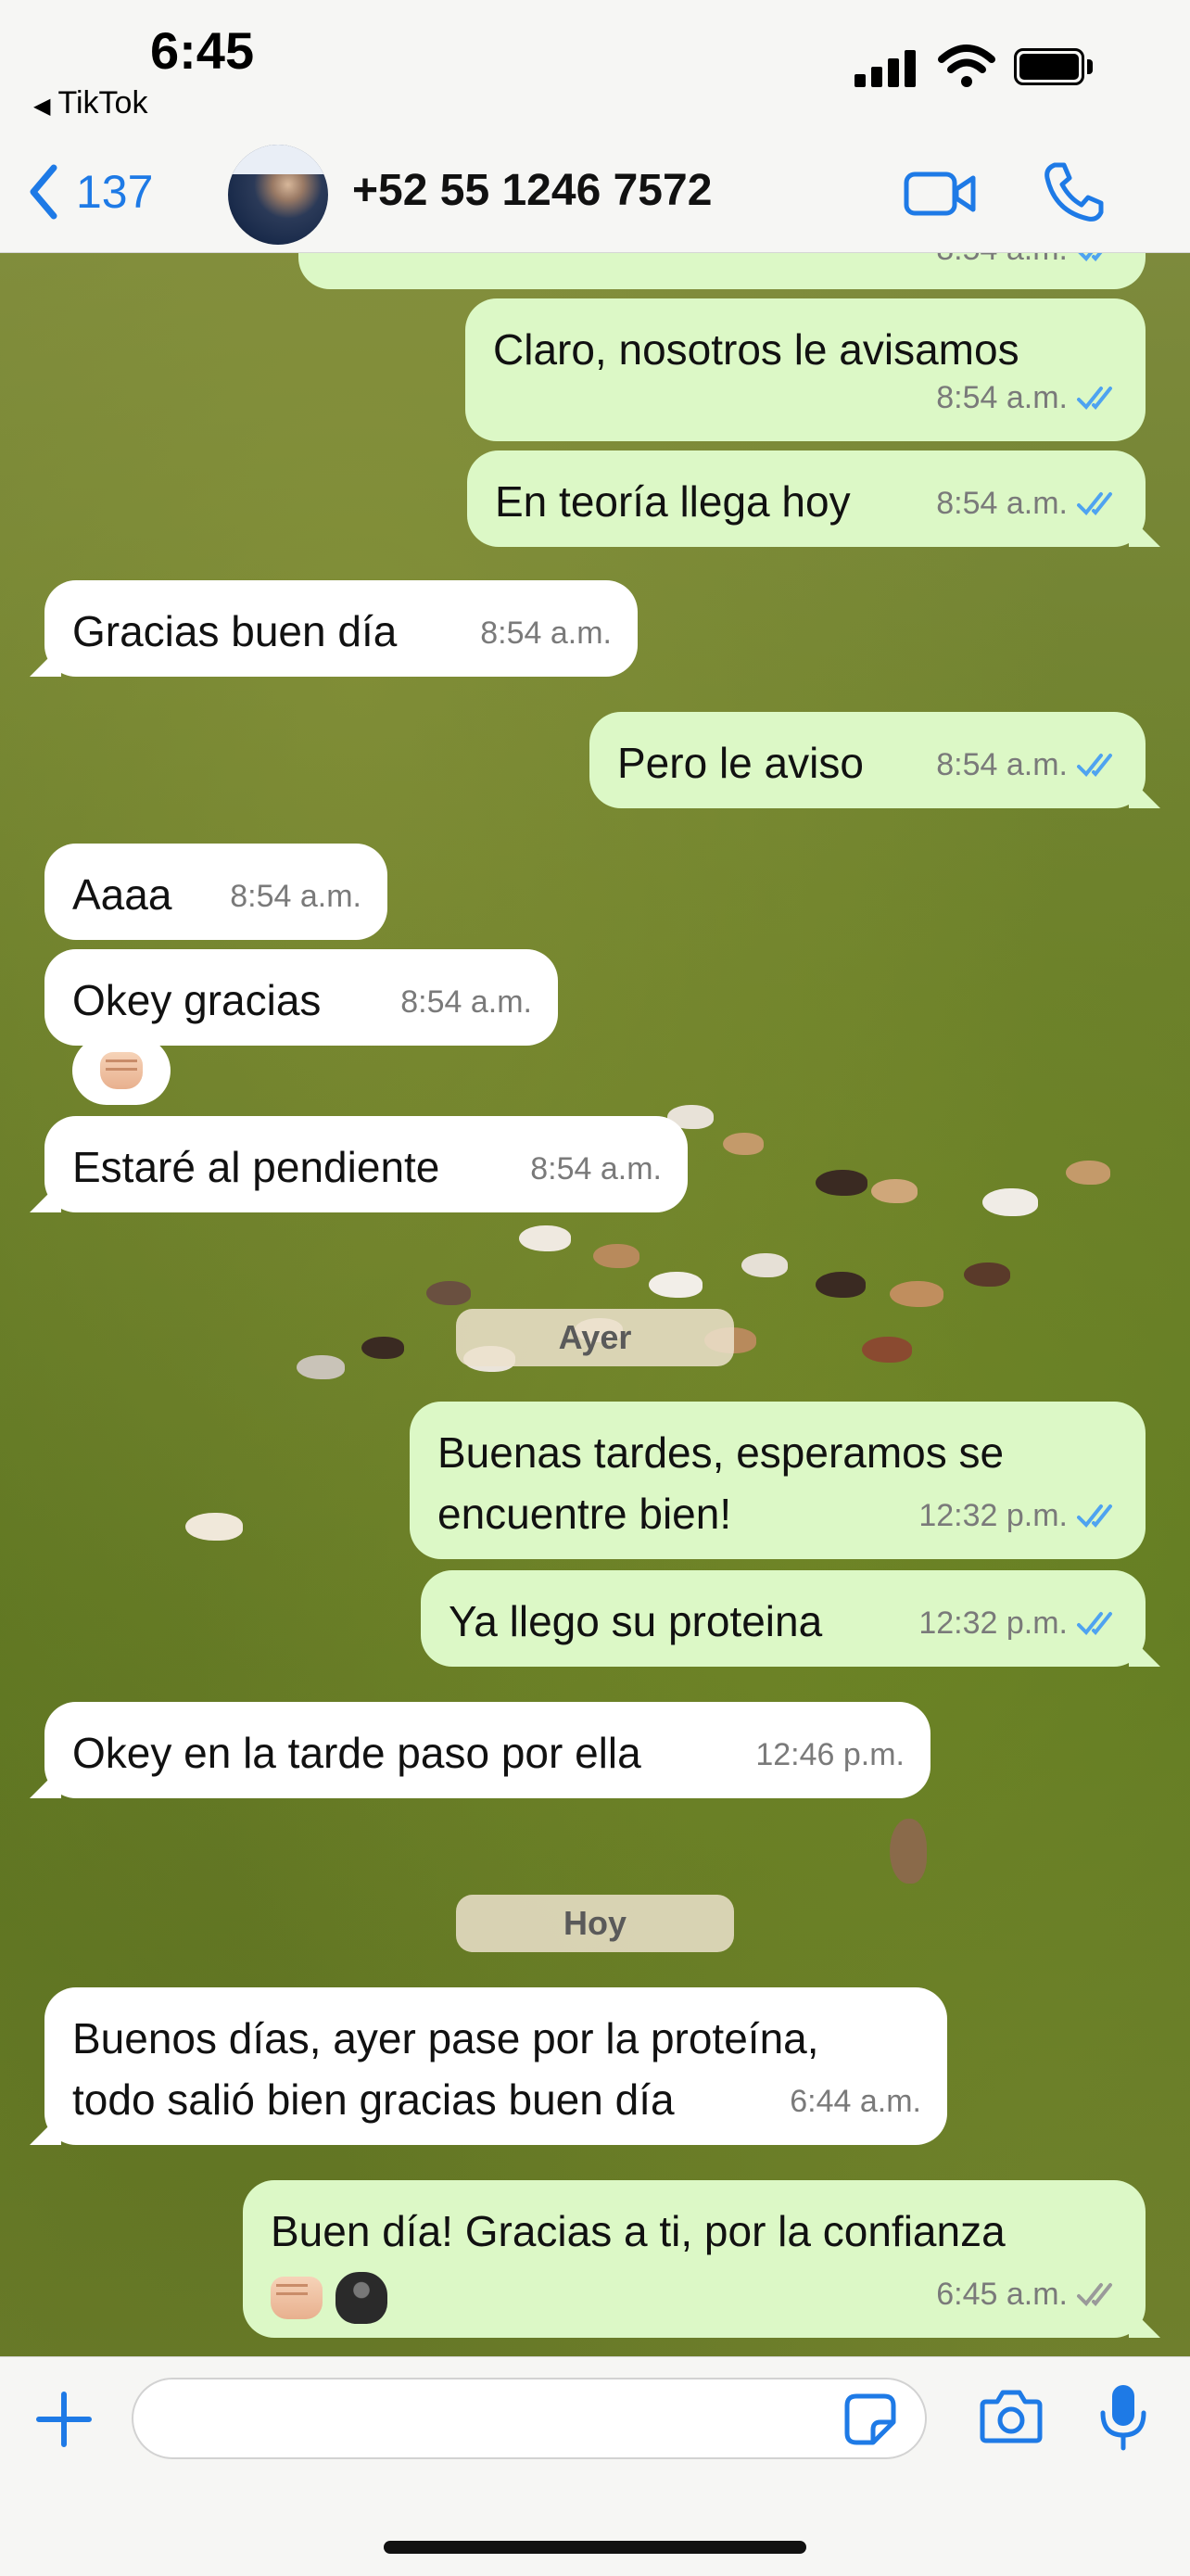  I want to click on message-text: Okey gracias, so click(197, 1000).